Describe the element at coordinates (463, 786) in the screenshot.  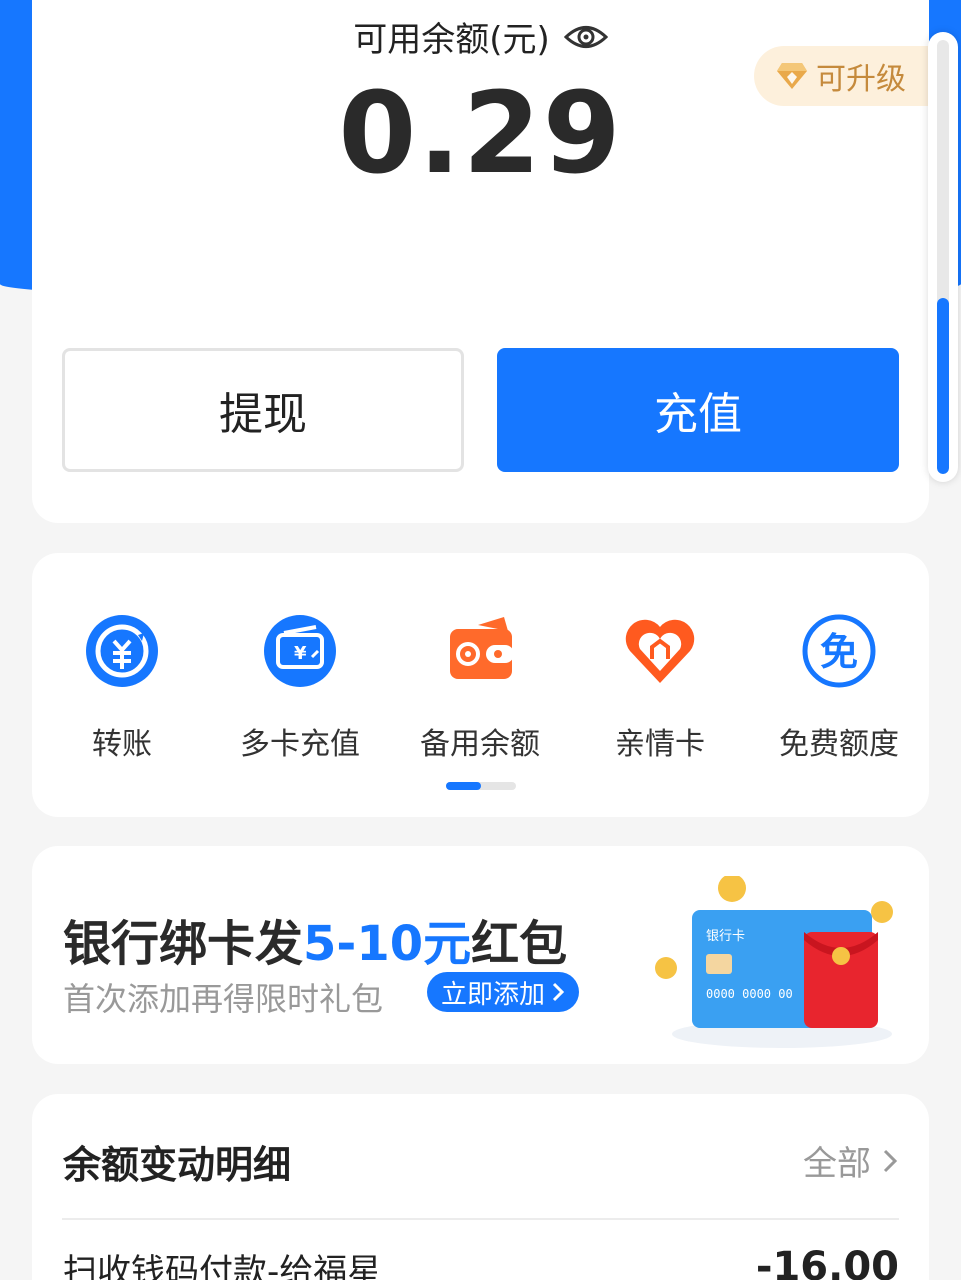
I see `menu-pager-active` at that location.